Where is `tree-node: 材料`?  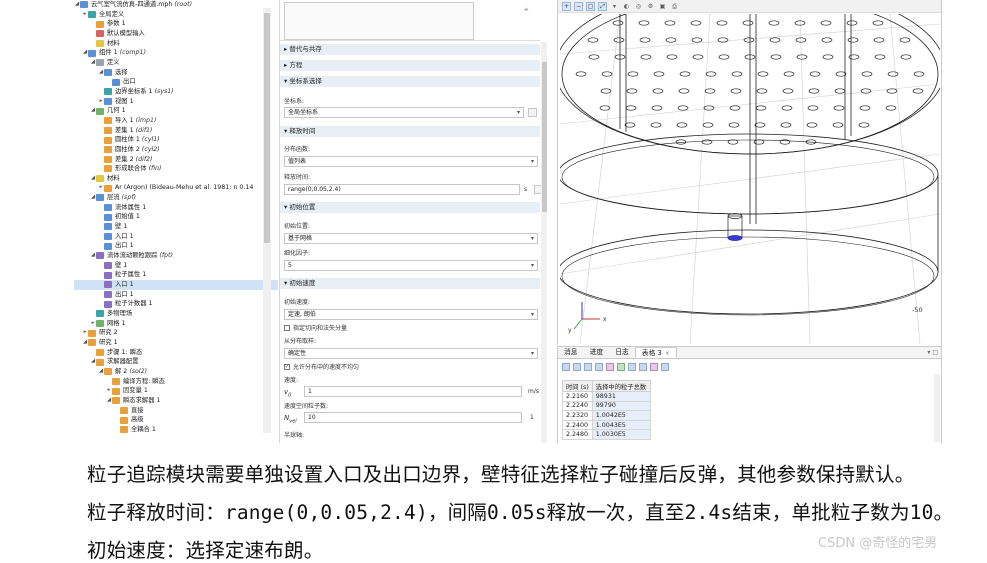
tree-node: 材料 is located at coordinates (176, 44).